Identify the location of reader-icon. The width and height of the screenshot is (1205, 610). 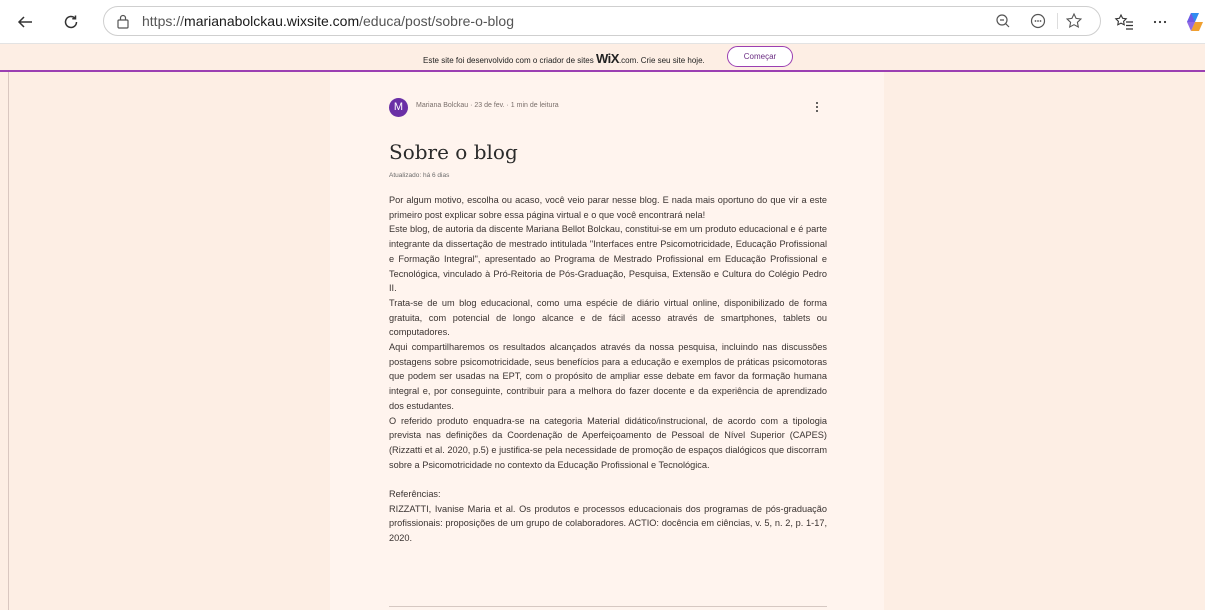
(1038, 23).